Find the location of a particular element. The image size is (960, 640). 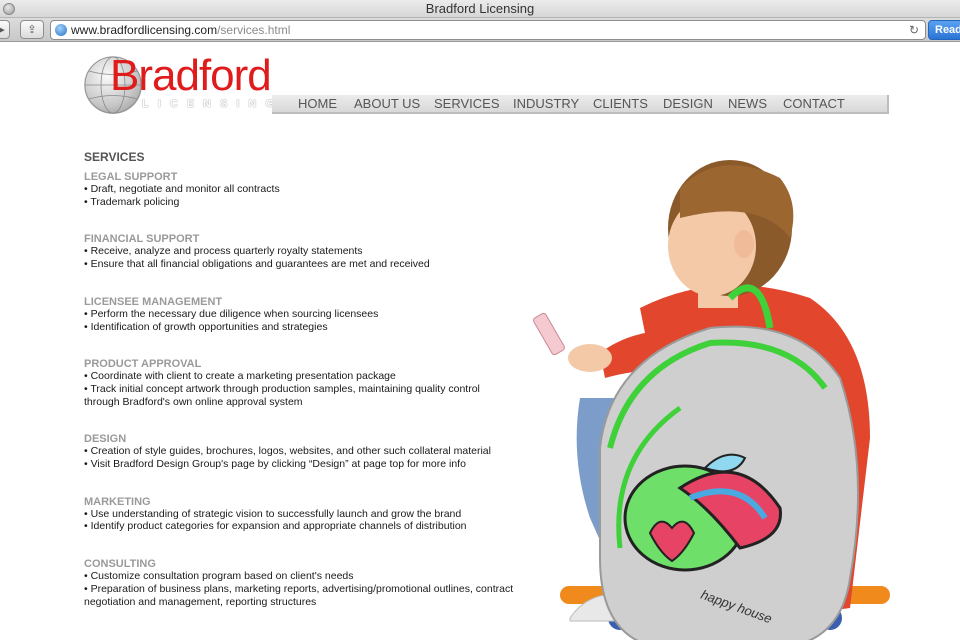

nav-home: HOME is located at coordinates (317, 103).